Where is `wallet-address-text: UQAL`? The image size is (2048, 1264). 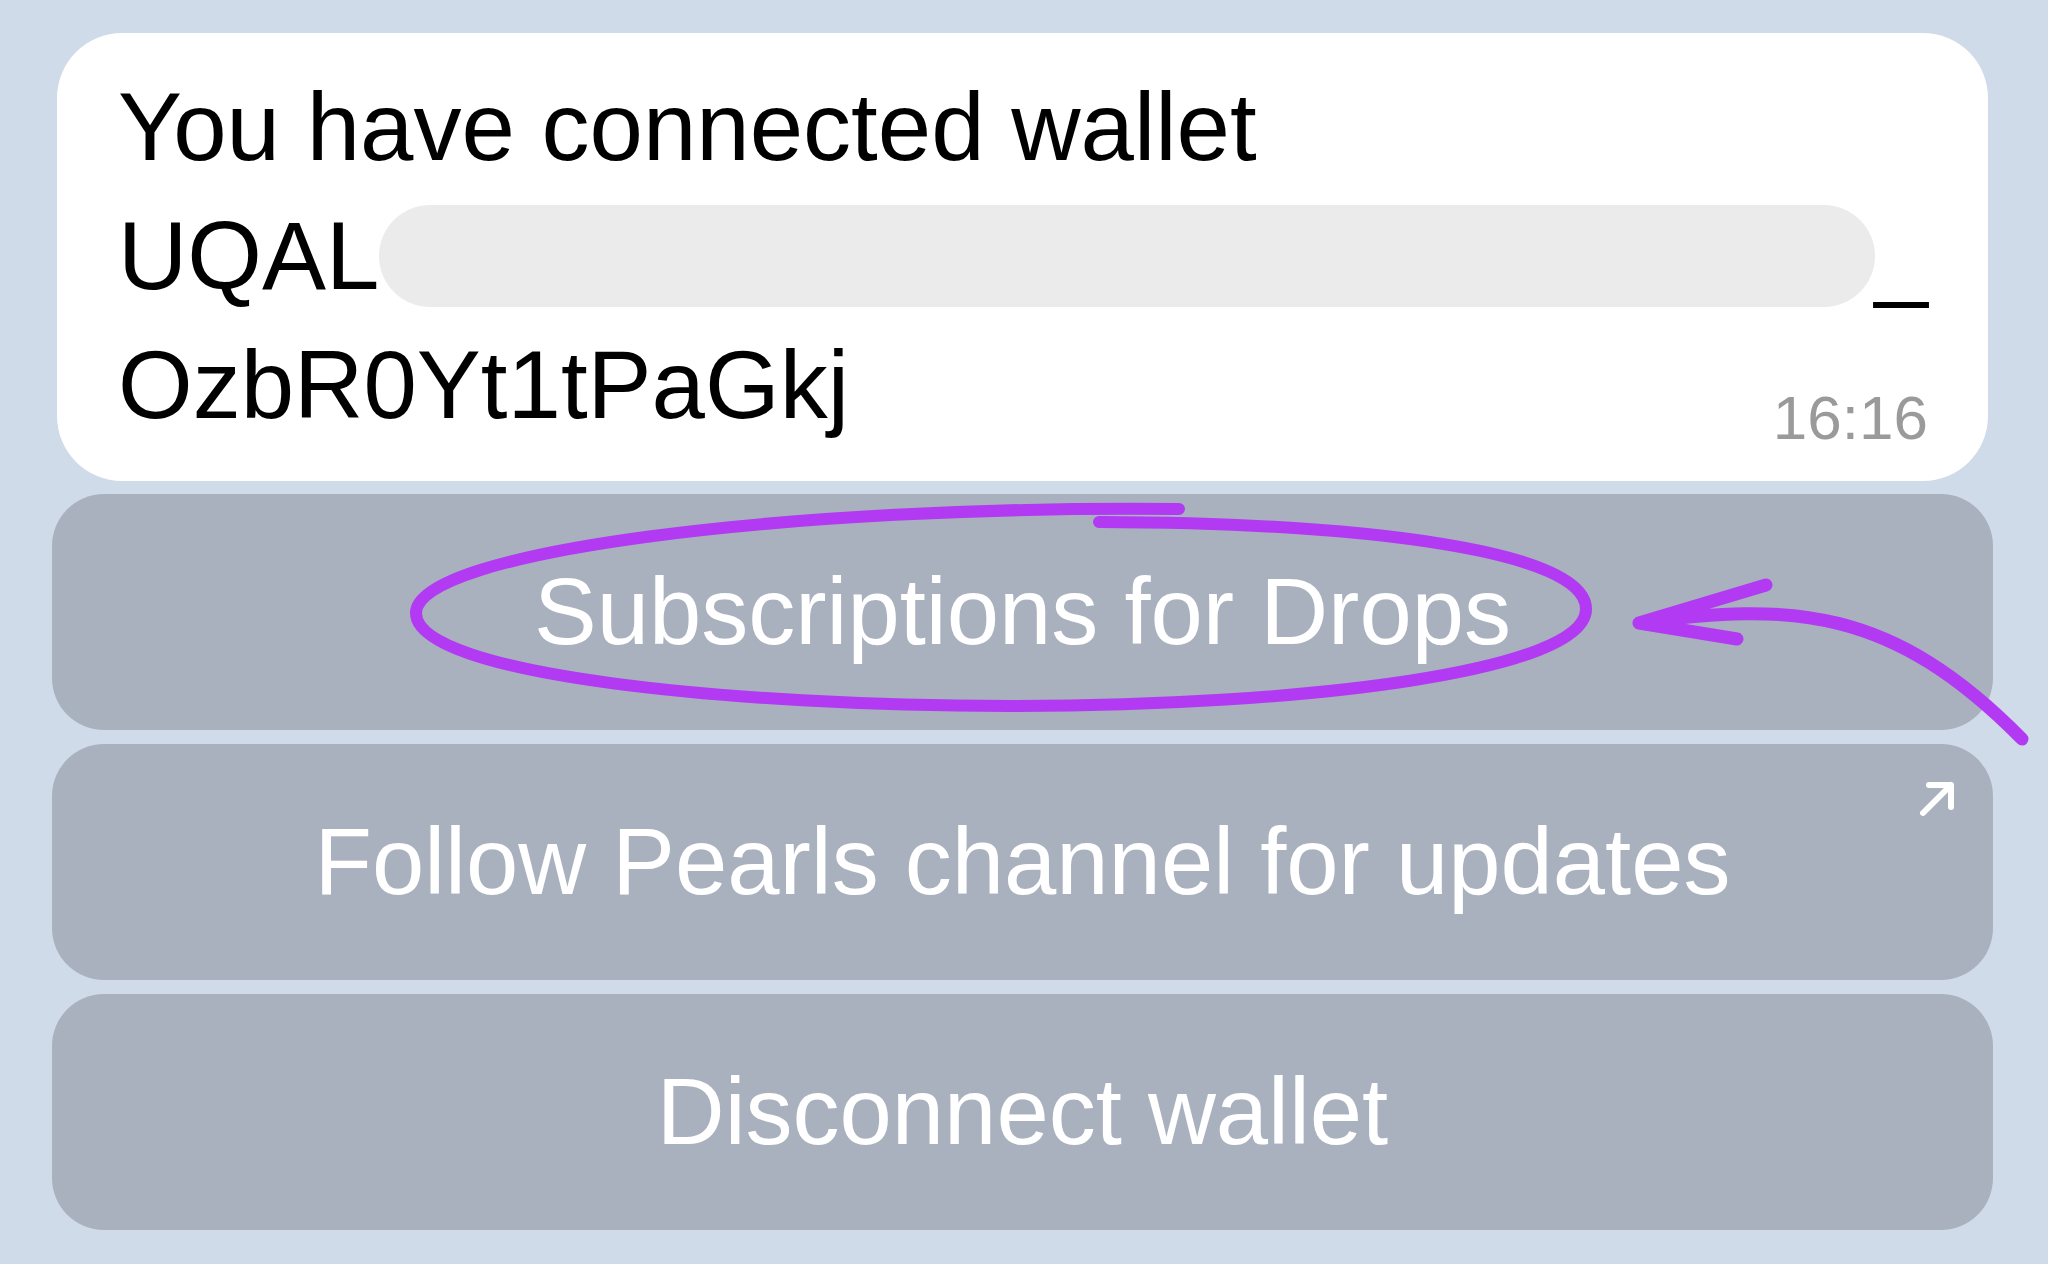
wallet-address-text: UQAL is located at coordinates (249, 256).